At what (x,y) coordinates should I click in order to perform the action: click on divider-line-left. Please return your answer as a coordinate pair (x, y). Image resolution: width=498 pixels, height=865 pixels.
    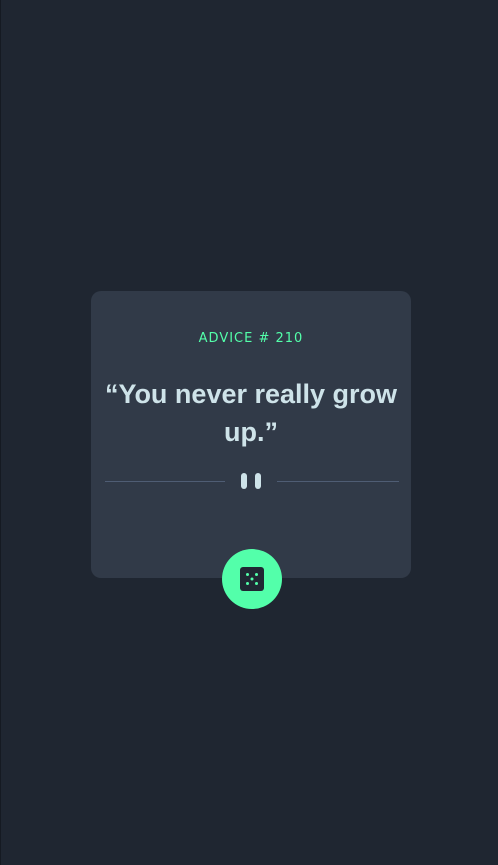
    Looking at the image, I should click on (165, 481).